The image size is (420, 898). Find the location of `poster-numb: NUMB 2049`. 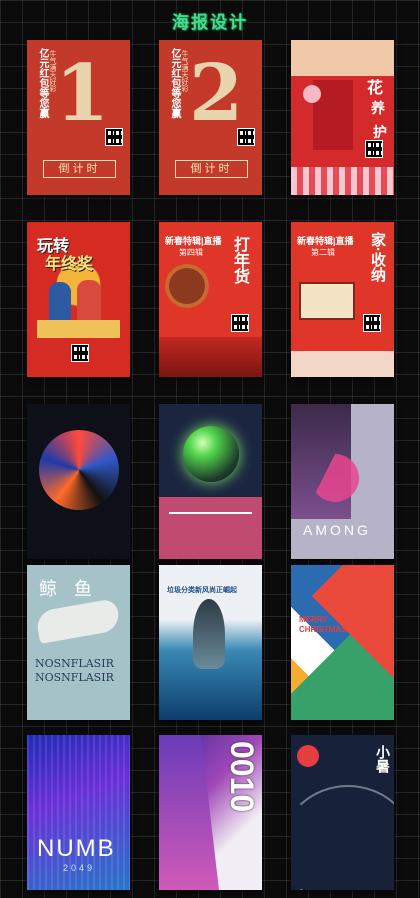

poster-numb: NUMB 2049 is located at coordinates (78, 812).